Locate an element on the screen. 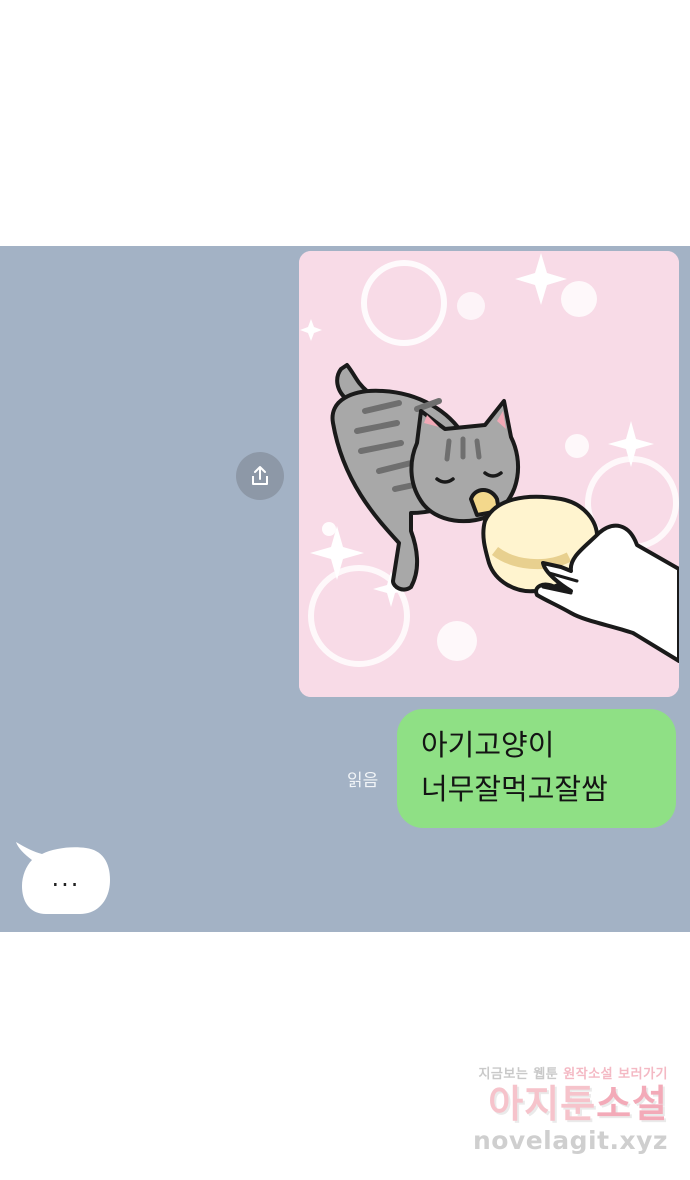  message-line-2: 너무잘먹고잘쌈 is located at coordinates (514, 789).